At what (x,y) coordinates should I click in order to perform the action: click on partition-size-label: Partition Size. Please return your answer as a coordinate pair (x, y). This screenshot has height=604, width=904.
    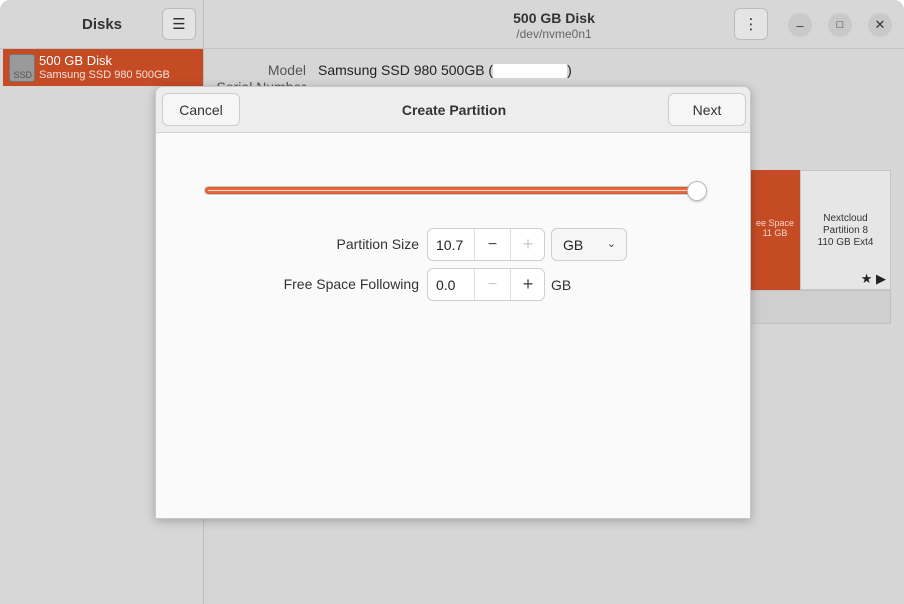
    Looking at the image, I should click on (377, 244).